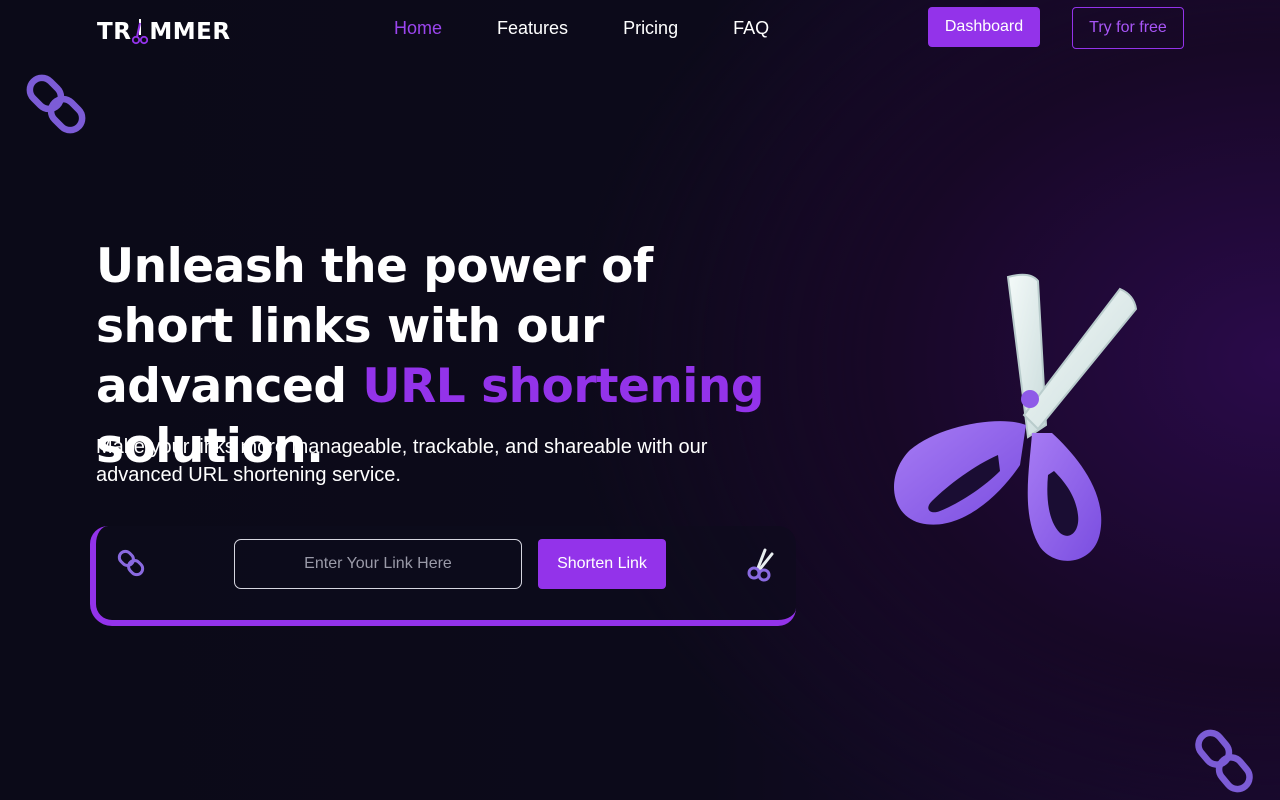 Image resolution: width=1280 pixels, height=800 pixels. Describe the element at coordinates (760, 567) in the screenshot. I see `scissors-icon` at that location.